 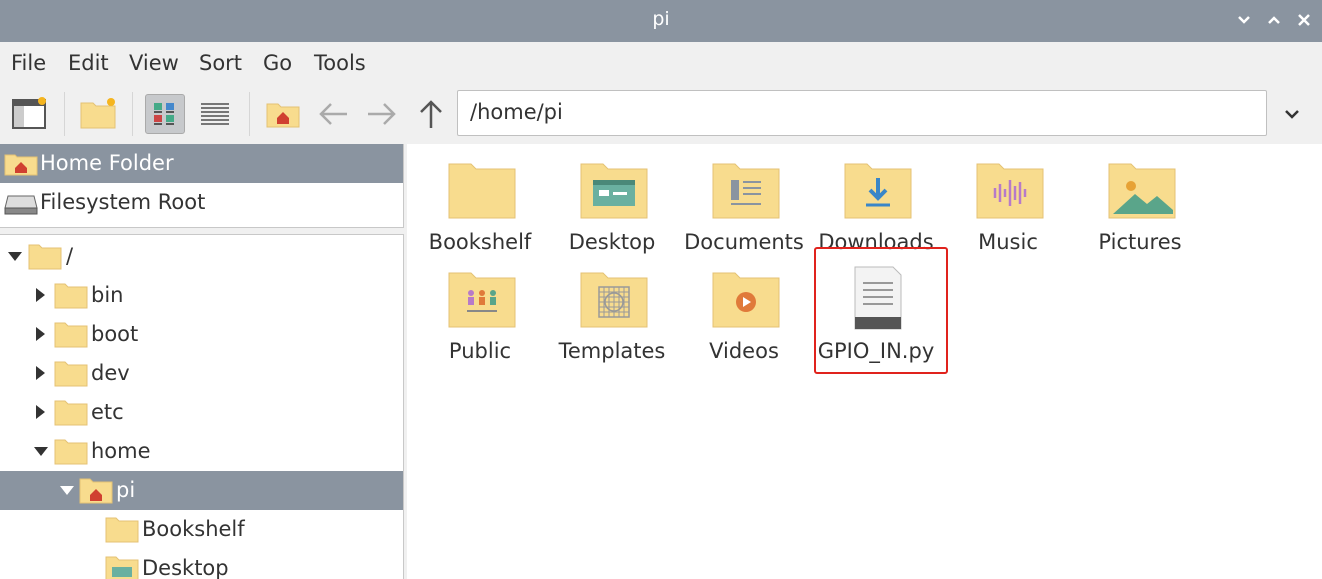 I want to click on file-item-public: Public, so click(x=480, y=309).